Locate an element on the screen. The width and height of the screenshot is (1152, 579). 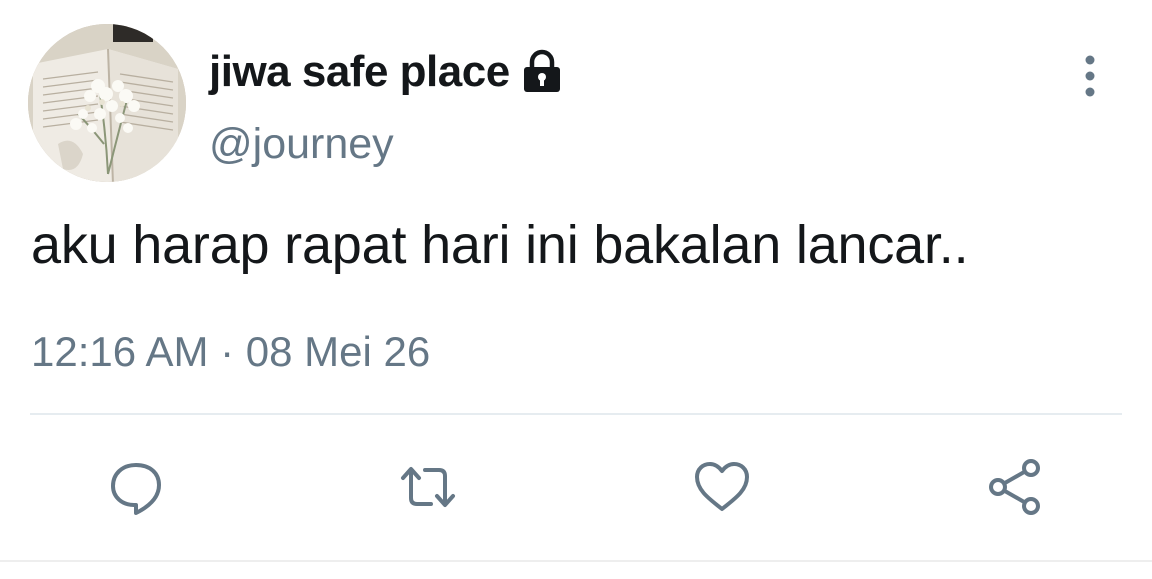
like-button is located at coordinates (722, 487).